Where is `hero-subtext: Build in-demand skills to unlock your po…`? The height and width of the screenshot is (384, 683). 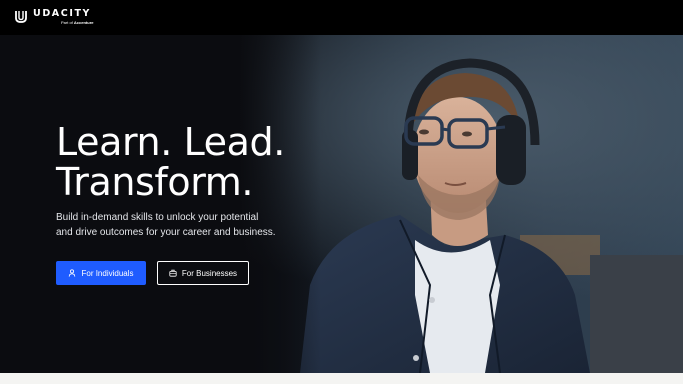 hero-subtext: Build in-demand skills to unlock your po… is located at coordinates (166, 225).